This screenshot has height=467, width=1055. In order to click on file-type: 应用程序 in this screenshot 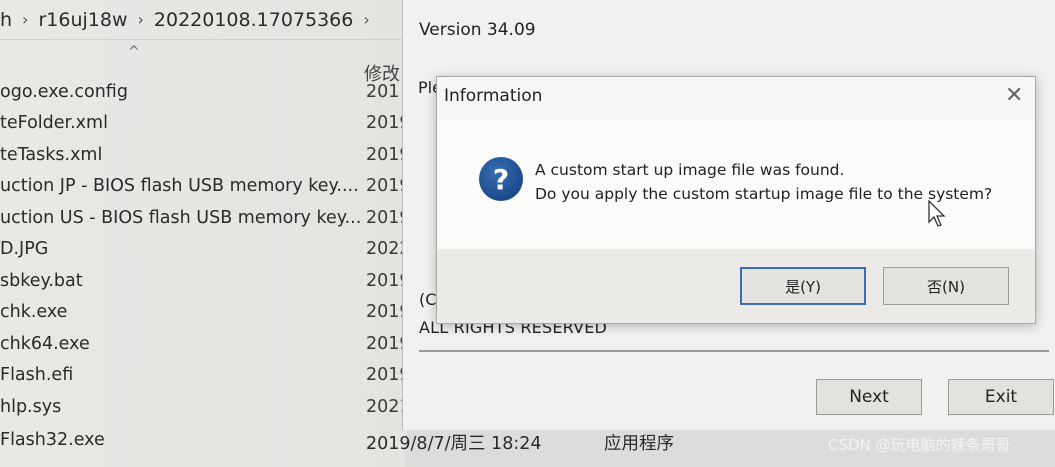, I will do `click(639, 444)`.